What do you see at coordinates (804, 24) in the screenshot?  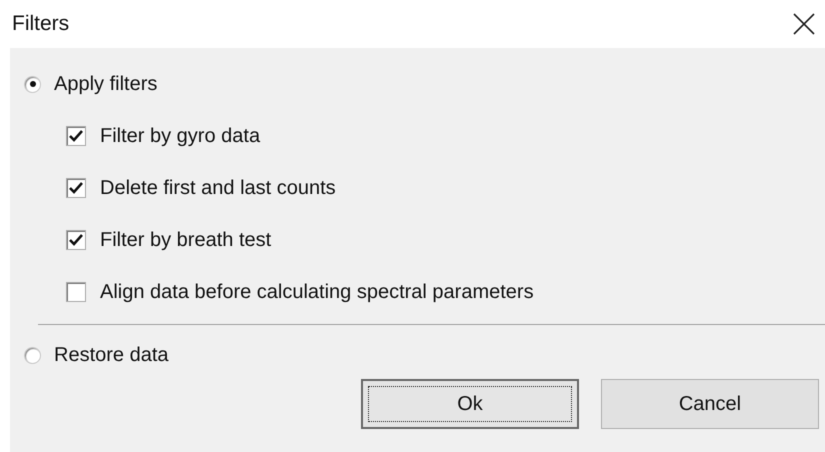 I see `close-icon` at bounding box center [804, 24].